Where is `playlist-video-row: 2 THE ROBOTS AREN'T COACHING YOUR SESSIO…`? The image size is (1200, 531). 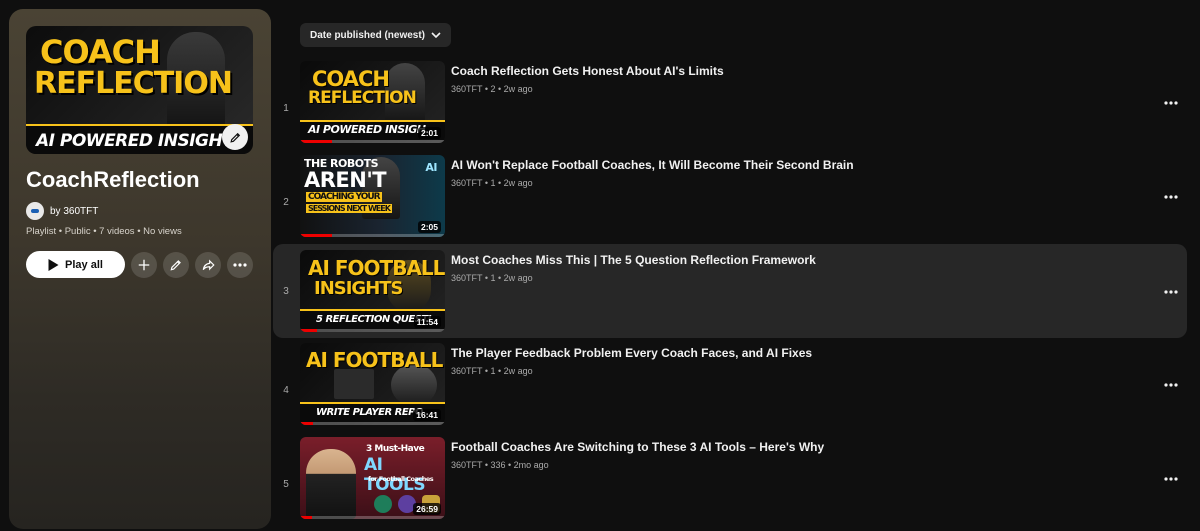 playlist-video-row: 2 THE ROBOTS AREN'T COACHING YOUR SESSIO… is located at coordinates (730, 202).